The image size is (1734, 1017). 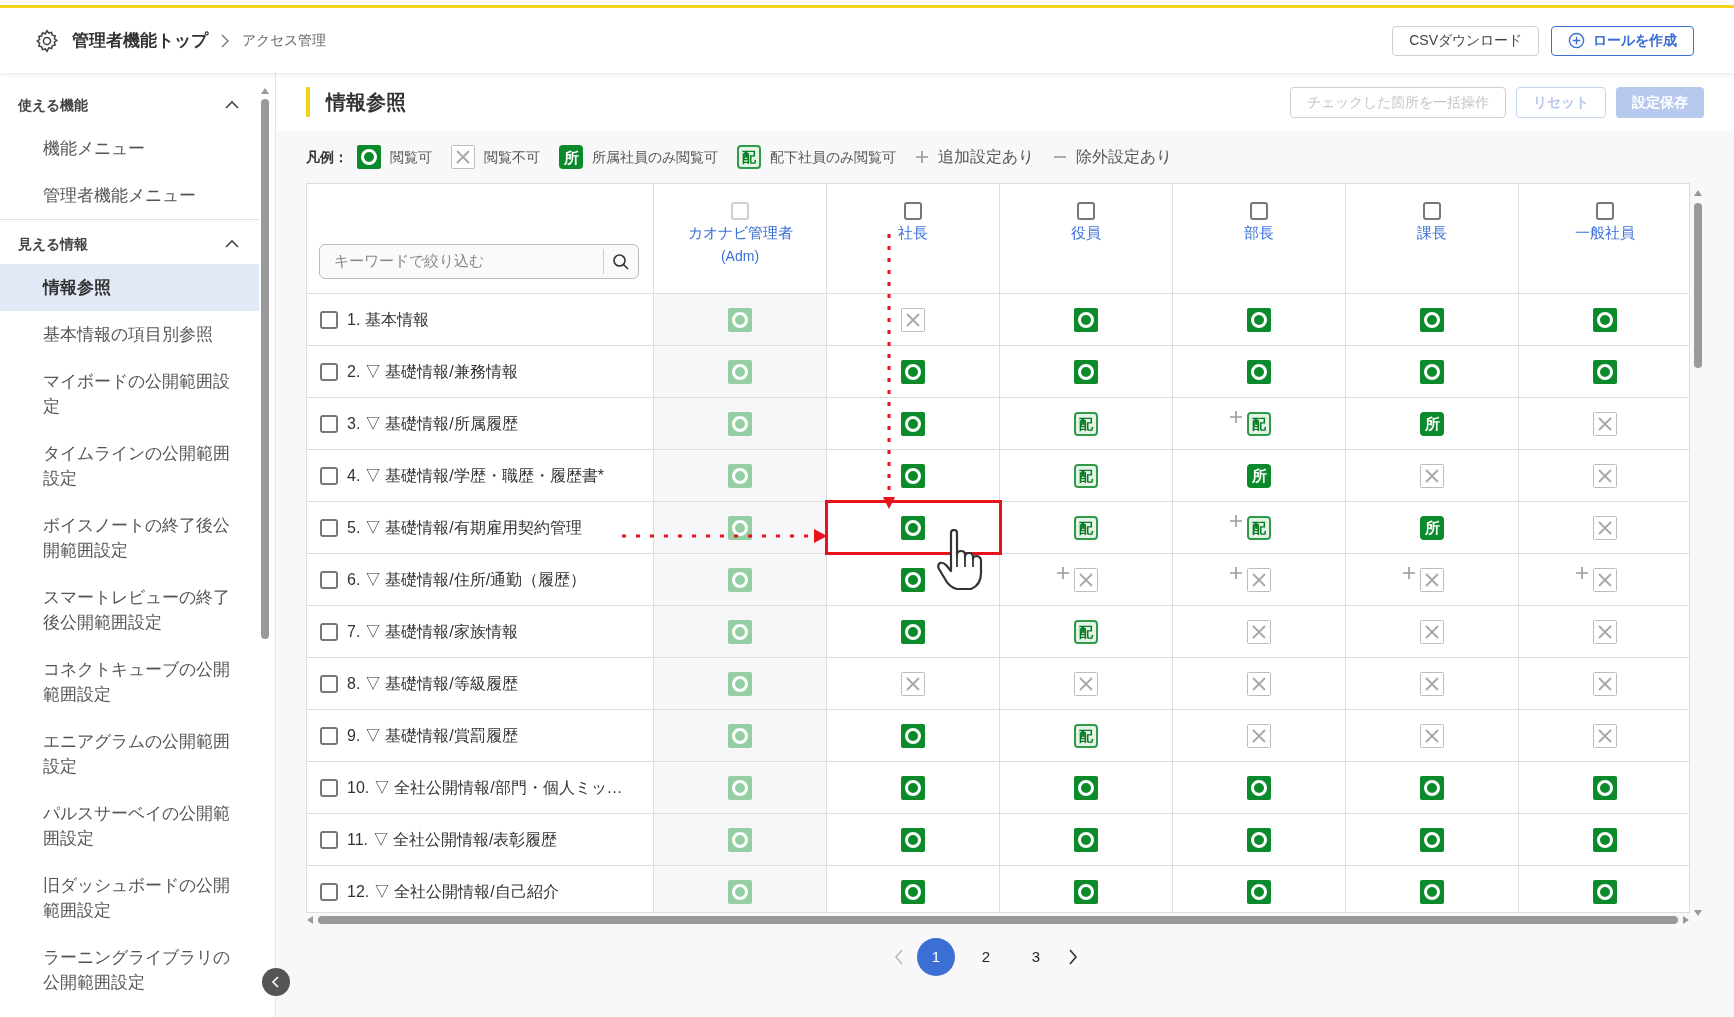 What do you see at coordinates (388, 319) in the screenshot?
I see `row-label: 1. 基本情報` at bounding box center [388, 319].